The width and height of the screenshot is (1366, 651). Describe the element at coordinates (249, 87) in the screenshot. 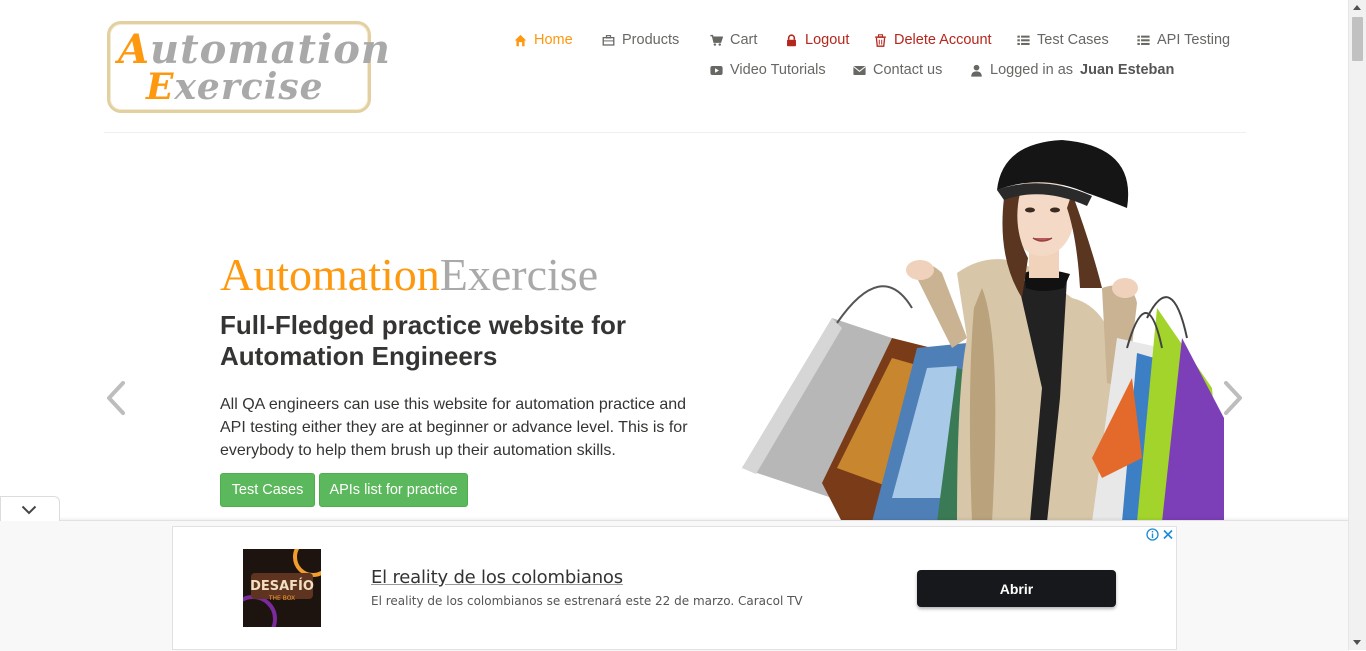

I see `logo-rest-2: xercise` at that location.